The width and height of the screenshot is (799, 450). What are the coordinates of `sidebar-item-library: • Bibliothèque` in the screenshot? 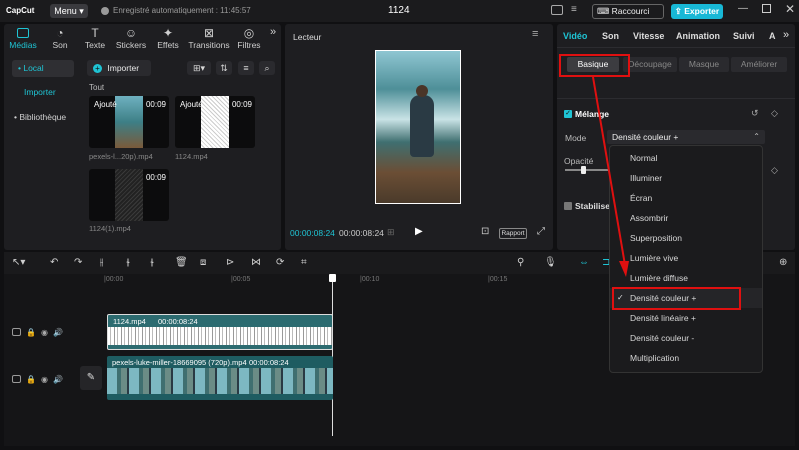 It's located at (40, 117).